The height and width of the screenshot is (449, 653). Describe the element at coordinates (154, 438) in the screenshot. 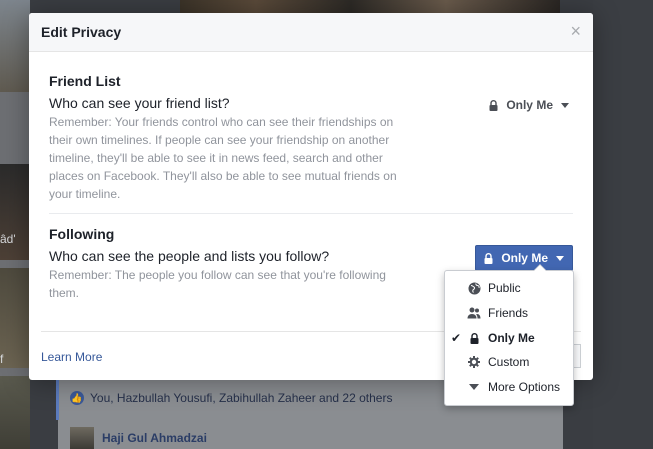

I see `background-comment-author: Haji Gul Ahmadzai` at that location.